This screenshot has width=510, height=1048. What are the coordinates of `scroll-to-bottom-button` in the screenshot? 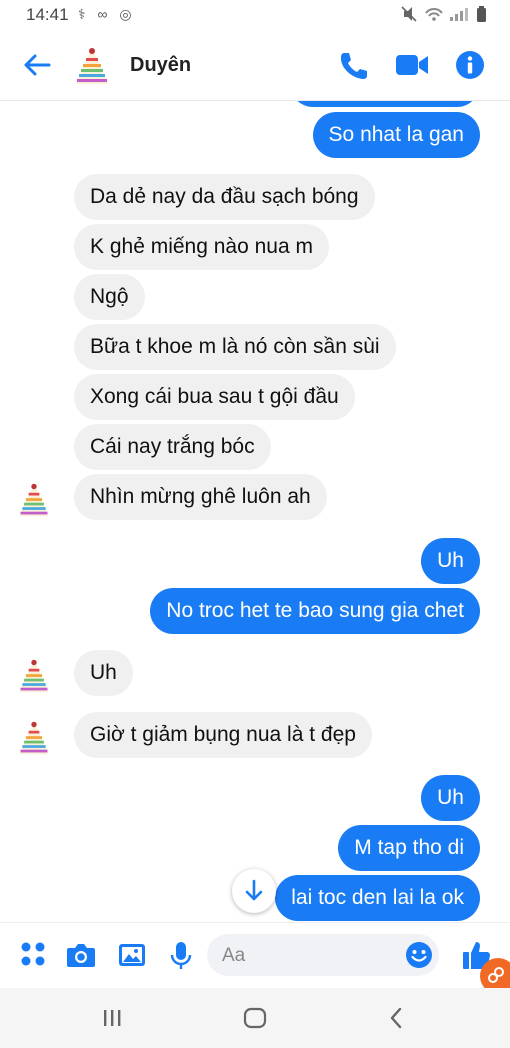 It's located at (254, 891).